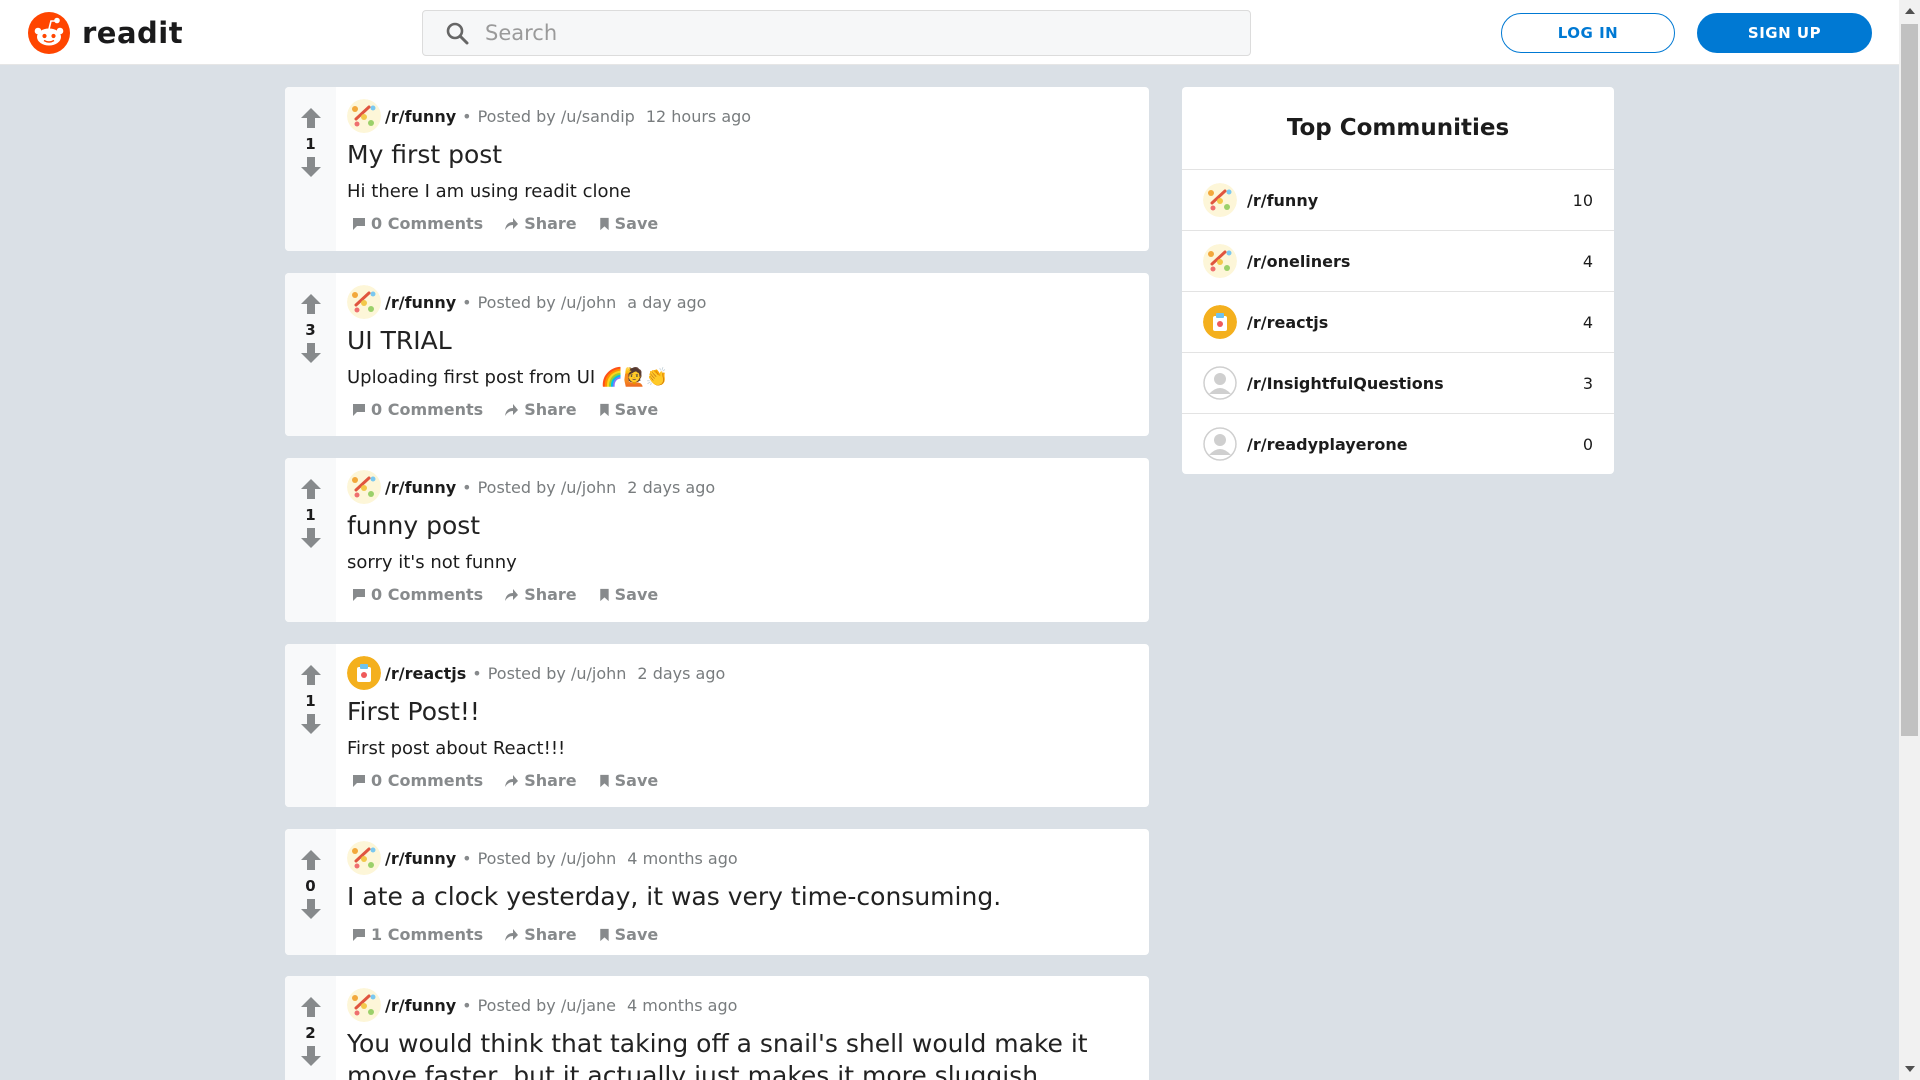 This screenshot has width=1920, height=1080. I want to click on share-icon, so click(512, 409).